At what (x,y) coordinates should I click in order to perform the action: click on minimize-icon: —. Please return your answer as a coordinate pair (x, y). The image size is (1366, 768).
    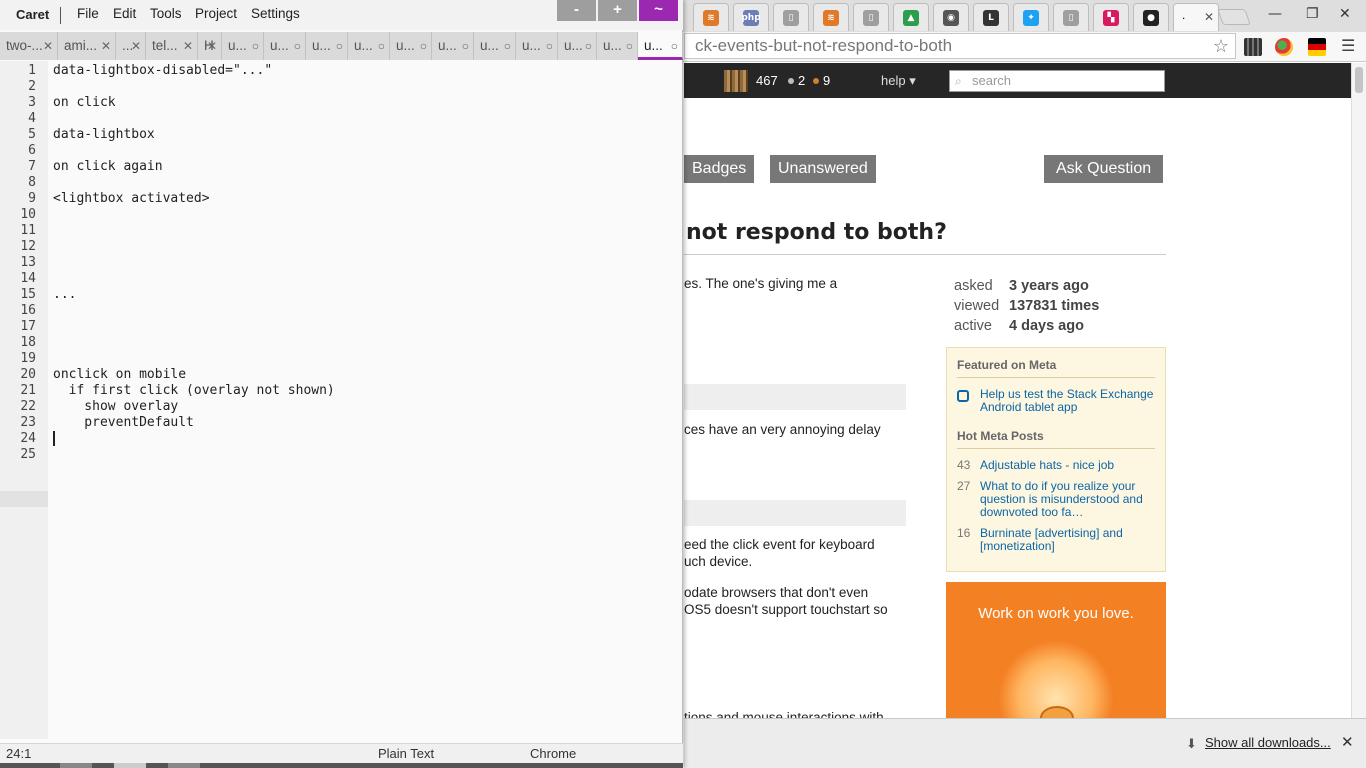
    Looking at the image, I should click on (1275, 14).